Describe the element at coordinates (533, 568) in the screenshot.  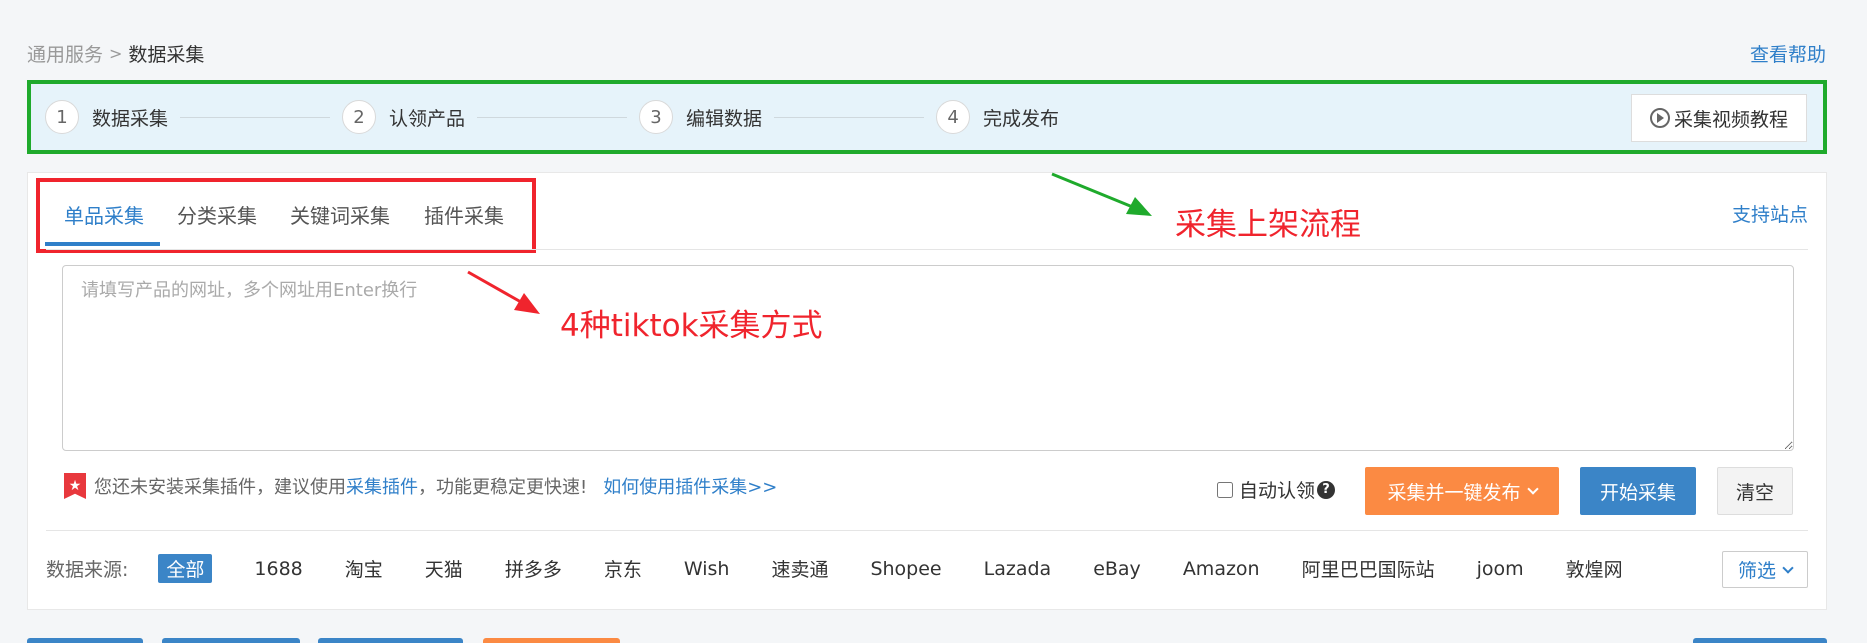
I see `source-item: 拼多多` at that location.